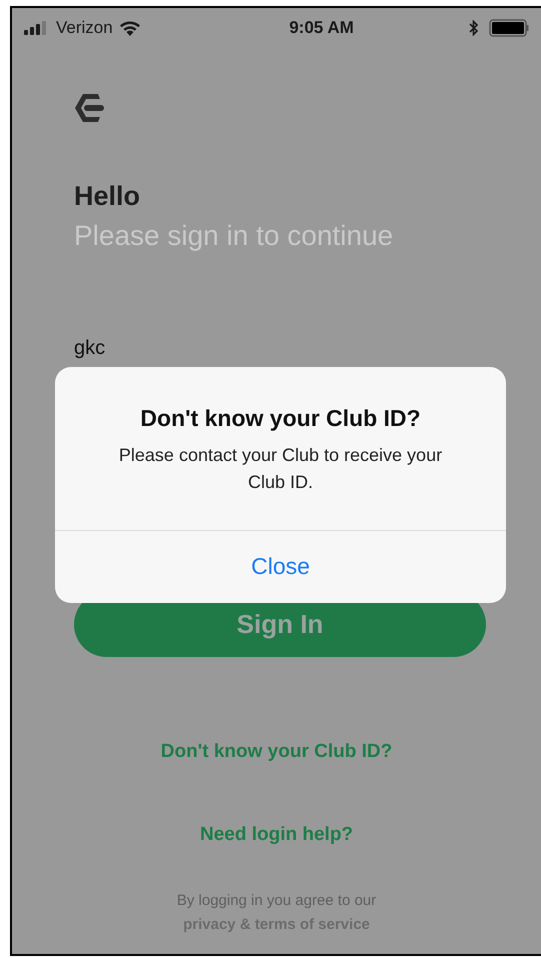 This screenshot has width=541, height=958. I want to click on bluetooth-icon, so click(474, 28).